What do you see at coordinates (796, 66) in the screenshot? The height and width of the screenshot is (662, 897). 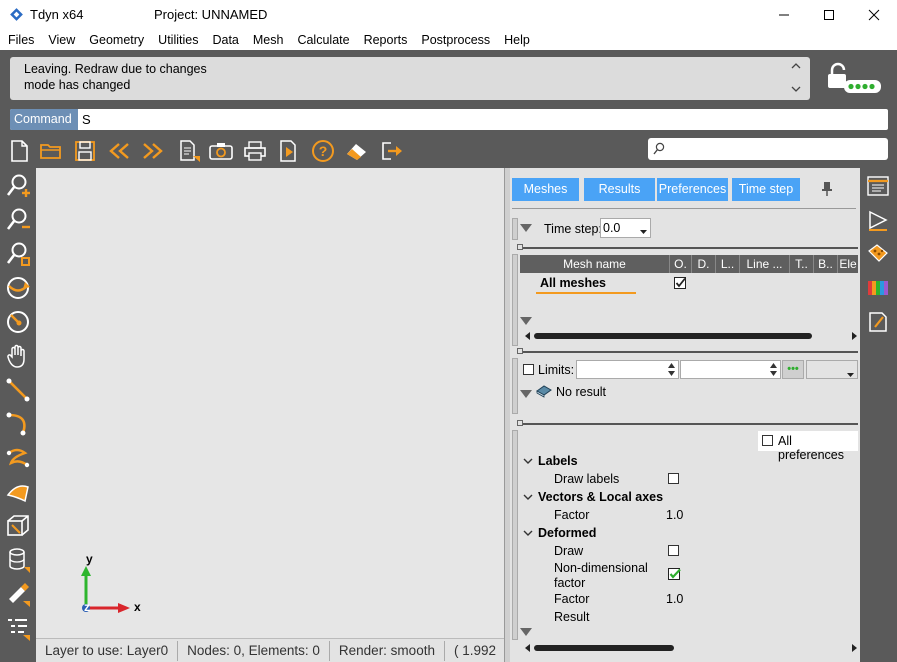 I see `scroll-up-icon` at bounding box center [796, 66].